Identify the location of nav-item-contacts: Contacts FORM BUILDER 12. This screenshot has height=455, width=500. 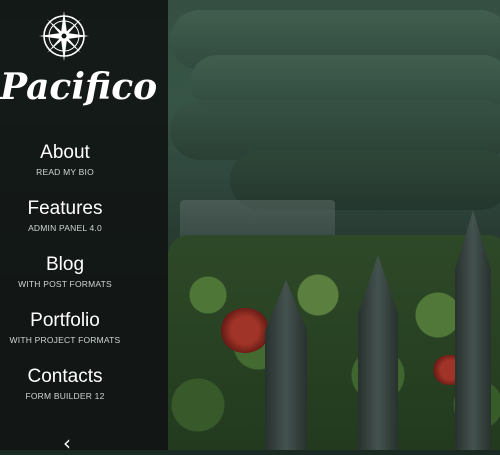
(65, 392).